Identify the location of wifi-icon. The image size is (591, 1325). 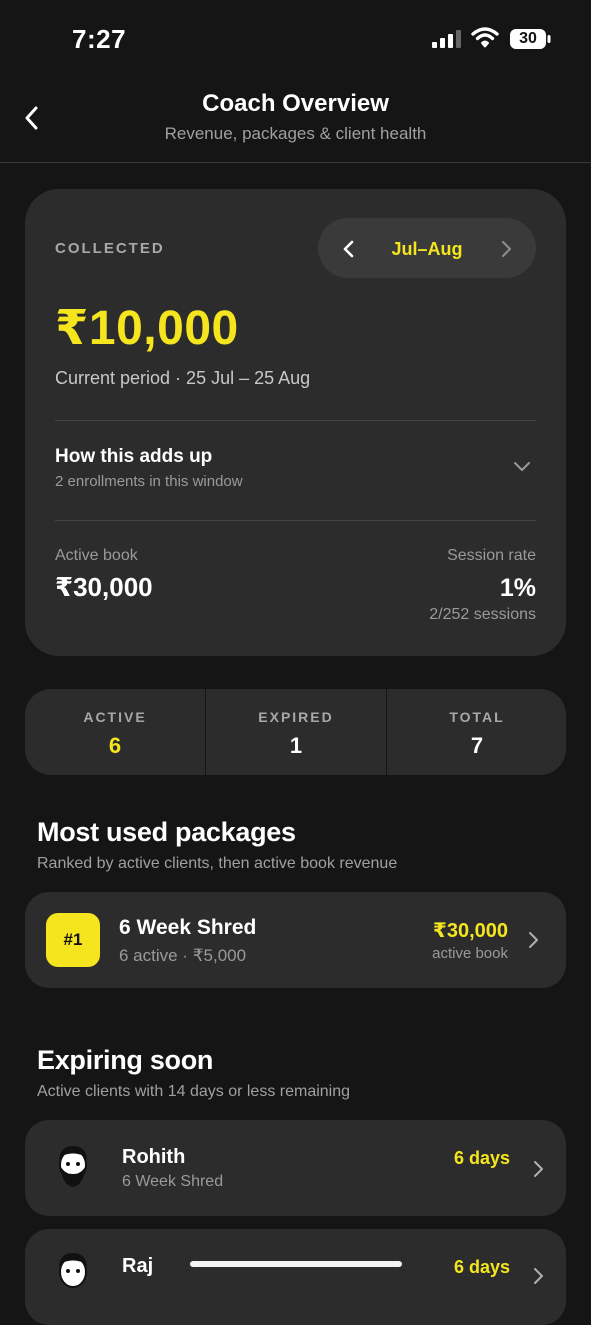
(485, 37).